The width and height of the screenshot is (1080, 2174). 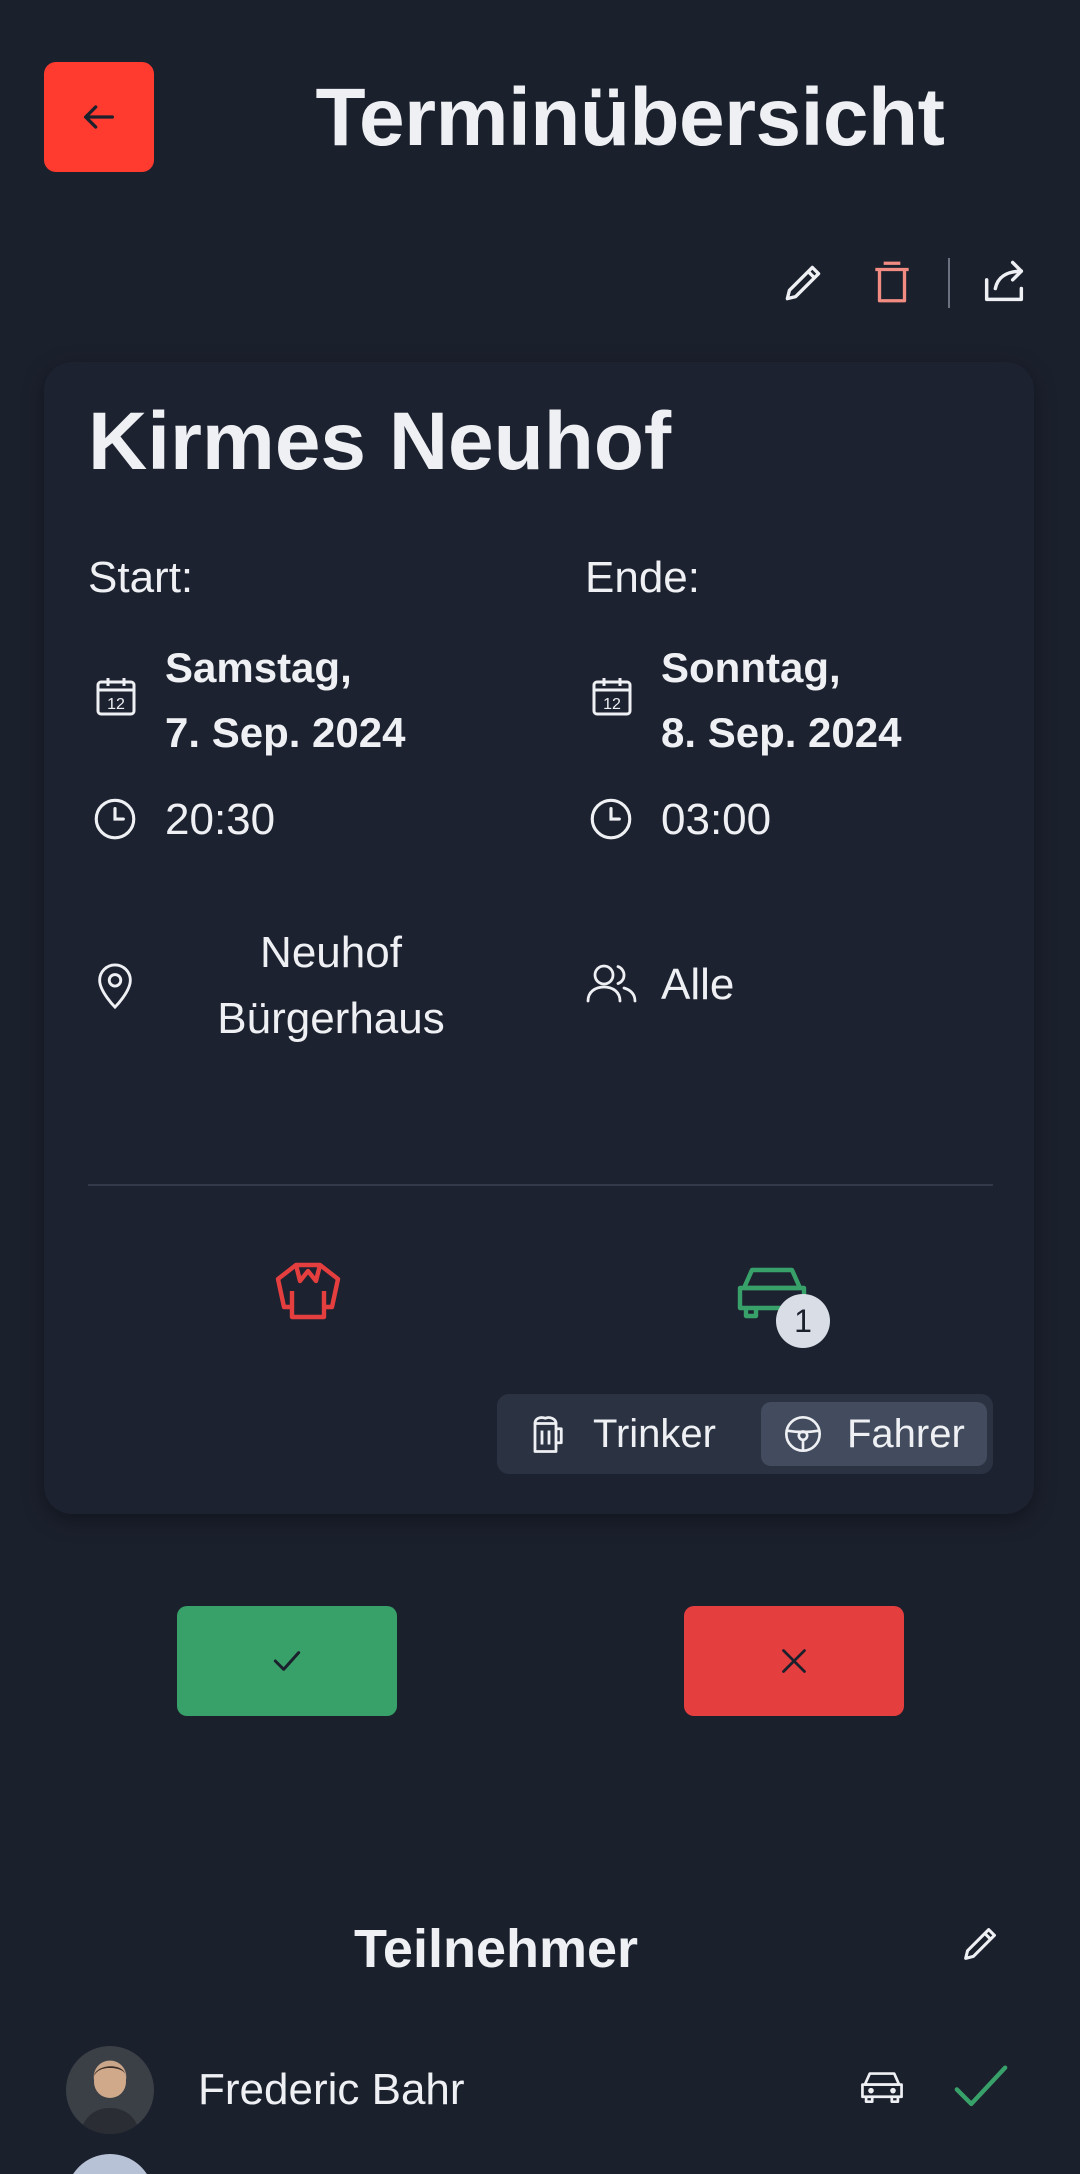 I want to click on back-button, so click(x=99, y=117).